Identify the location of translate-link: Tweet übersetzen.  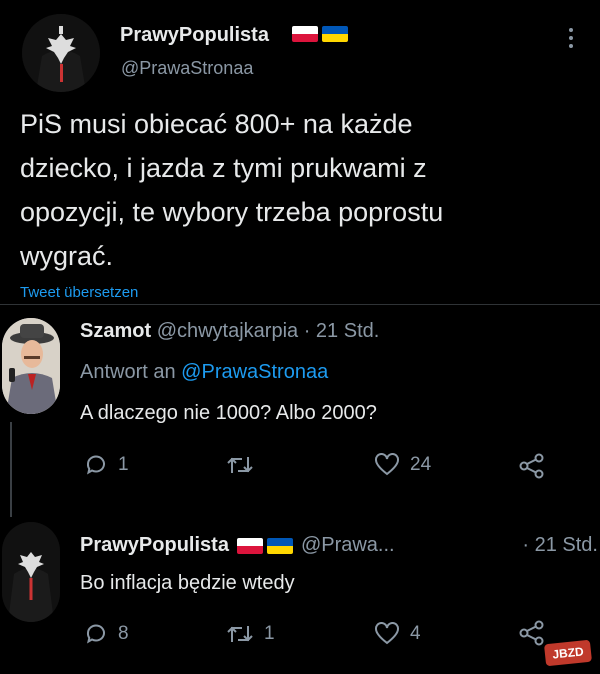
(79, 292).